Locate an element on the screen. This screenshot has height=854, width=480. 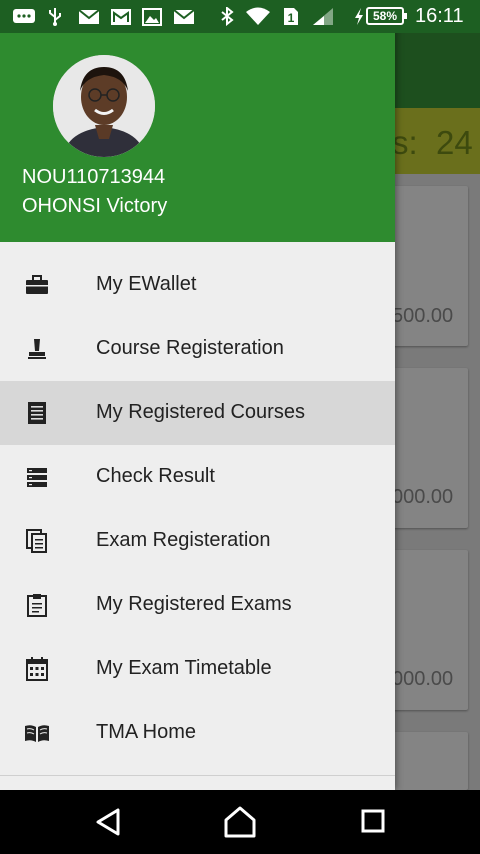
divider is located at coordinates (197, 775).